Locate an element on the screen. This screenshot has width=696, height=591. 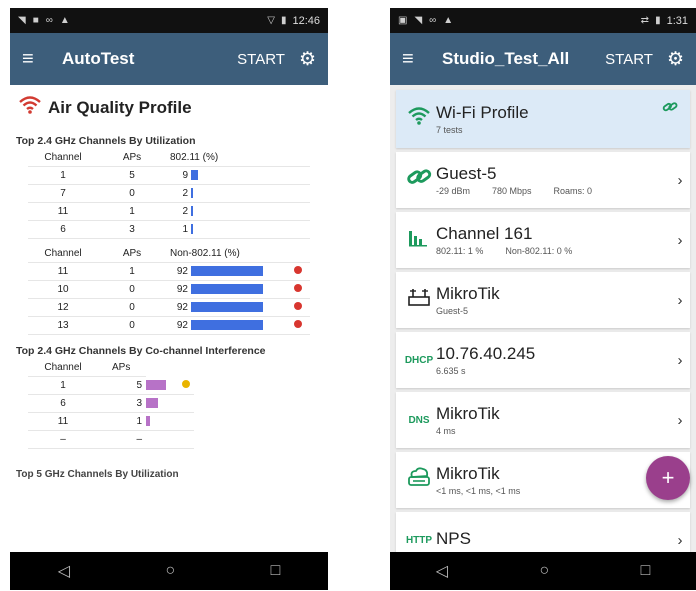
table-header: Channel APs Non-802.11 (%) is located at coordinates (169, 254).